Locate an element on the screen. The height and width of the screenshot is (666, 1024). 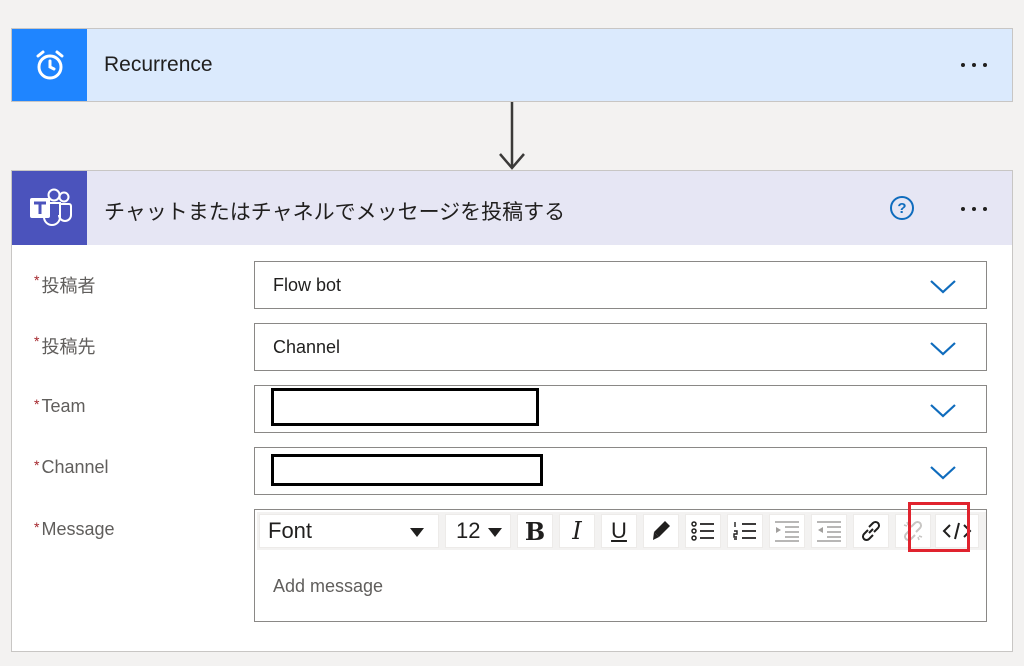
font-size-select: 12 is located at coordinates (478, 531).